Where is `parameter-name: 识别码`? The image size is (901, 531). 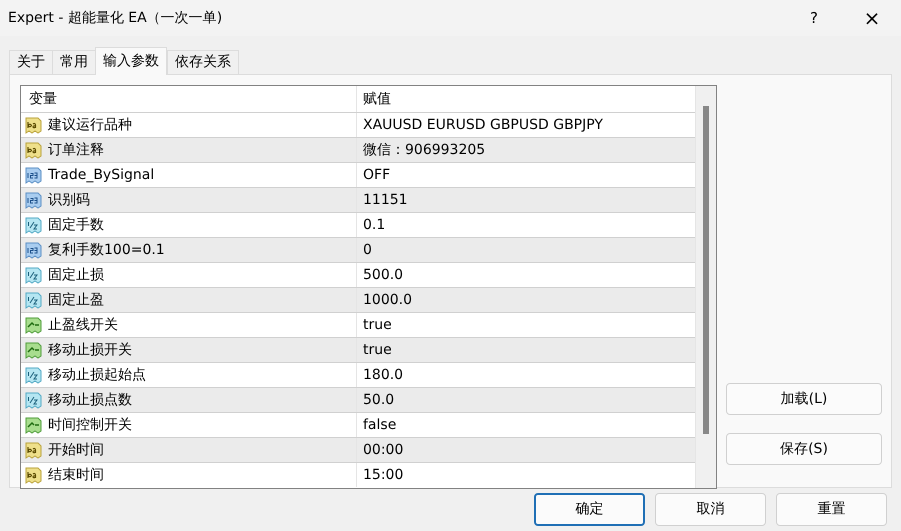 parameter-name: 识别码 is located at coordinates (69, 200).